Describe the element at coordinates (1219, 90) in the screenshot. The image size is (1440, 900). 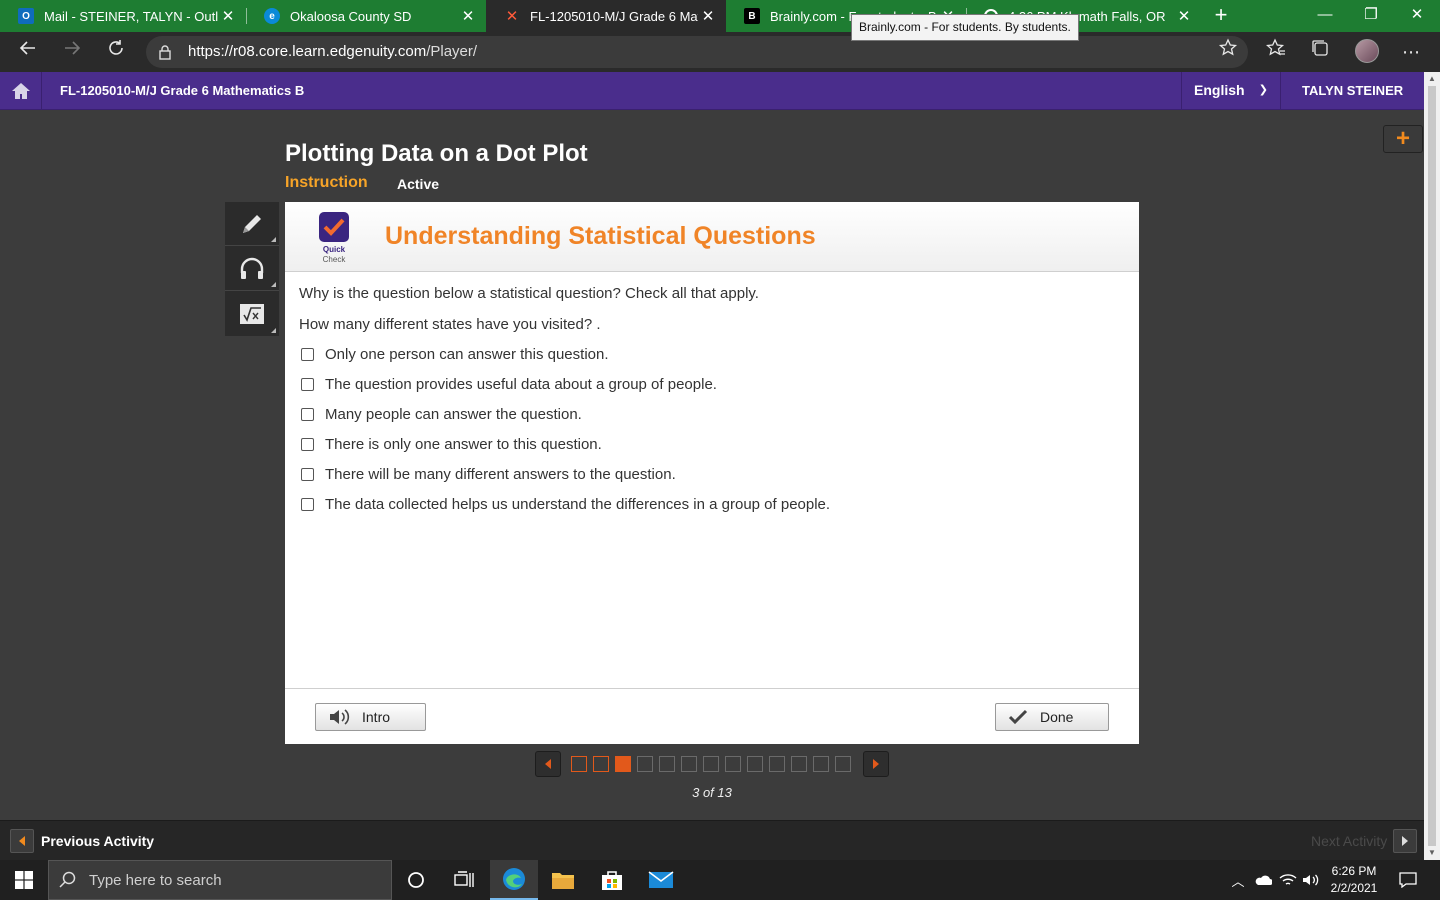
I see `language-label: English` at that location.